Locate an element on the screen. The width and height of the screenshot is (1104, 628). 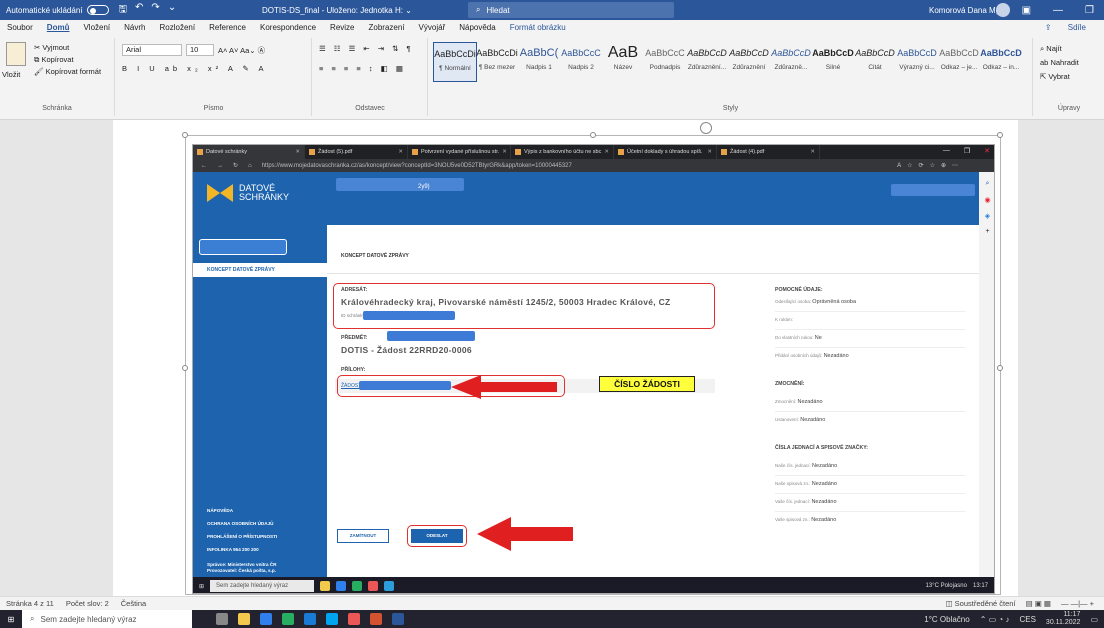
replace-button: ab Nahradit is located at coordinates (1059, 63).